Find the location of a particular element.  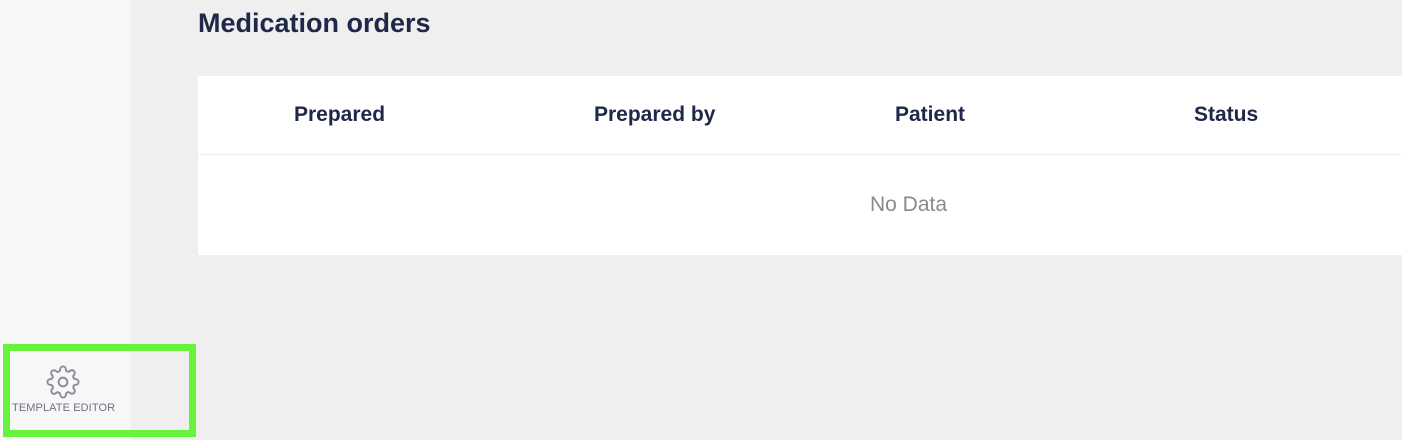

page-title: Medication orders is located at coordinates (314, 23).